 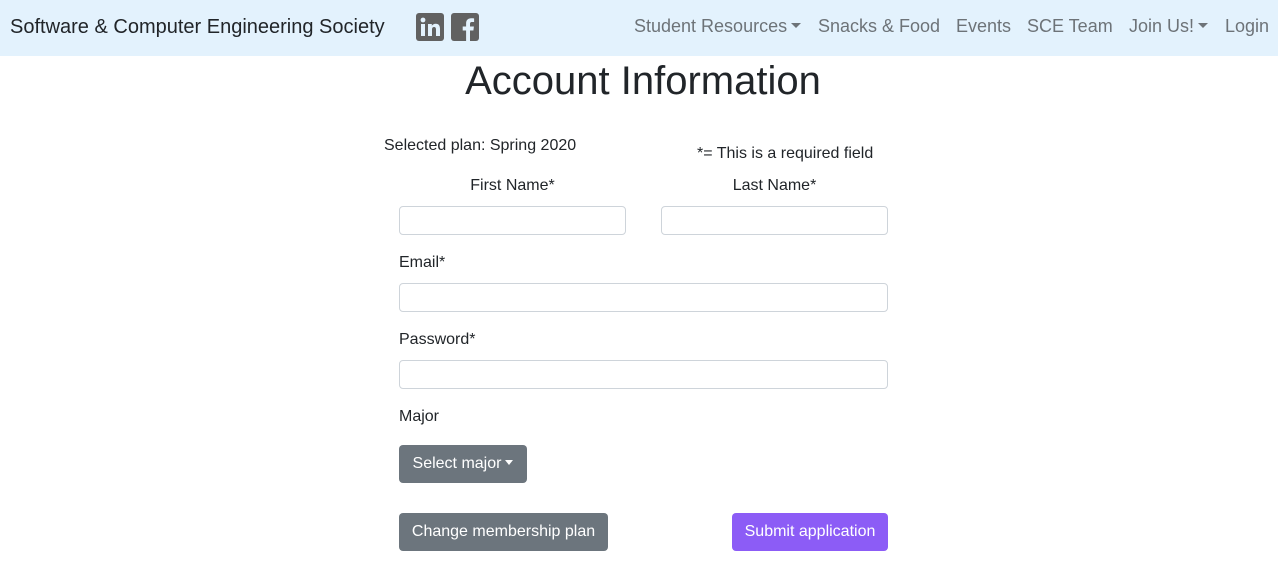 I want to click on nav-events: Events, so click(x=983, y=26).